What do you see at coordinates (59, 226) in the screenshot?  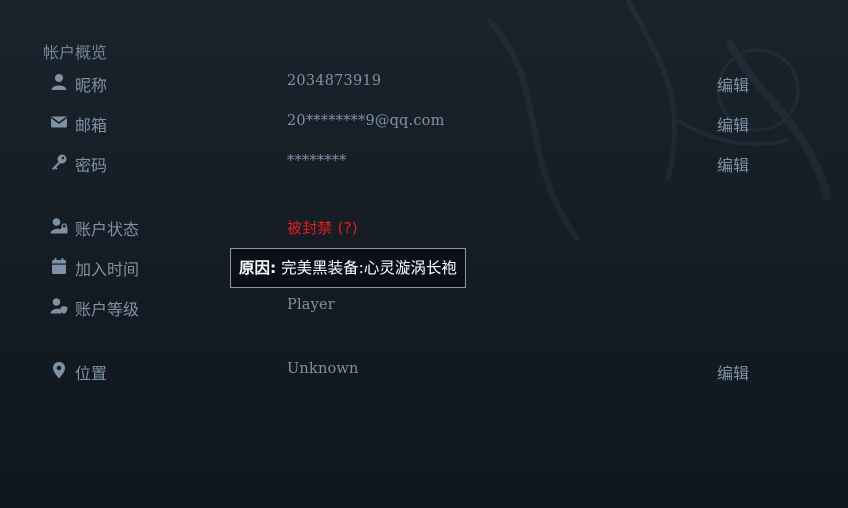 I see `user-lock-icon` at bounding box center [59, 226].